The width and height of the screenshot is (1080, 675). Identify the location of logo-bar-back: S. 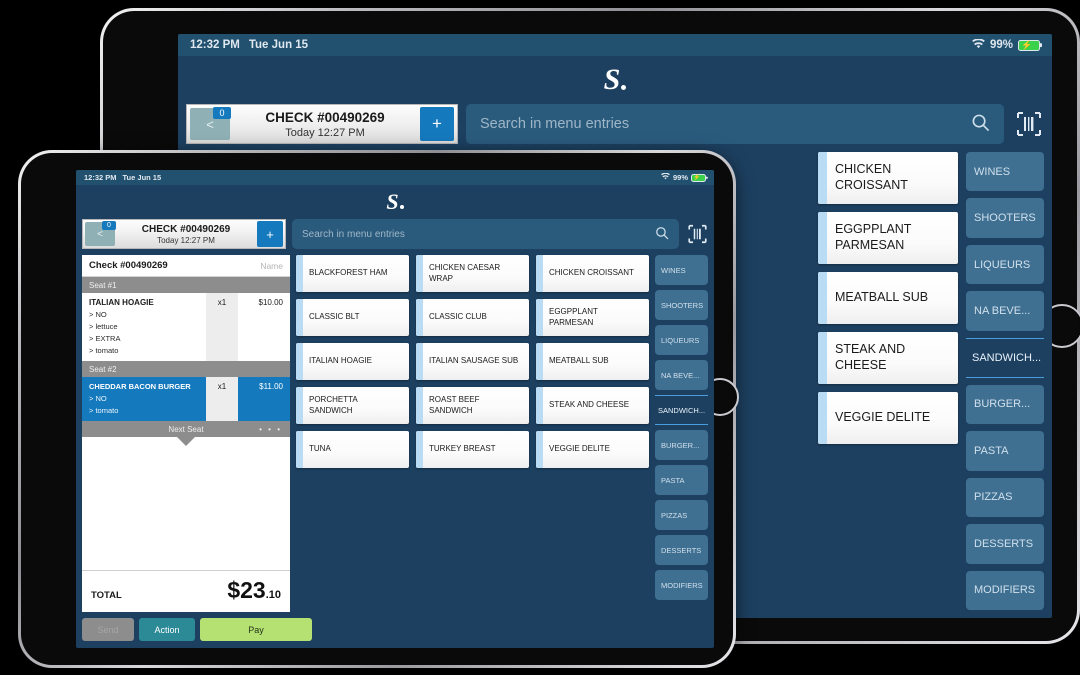
(615, 80).